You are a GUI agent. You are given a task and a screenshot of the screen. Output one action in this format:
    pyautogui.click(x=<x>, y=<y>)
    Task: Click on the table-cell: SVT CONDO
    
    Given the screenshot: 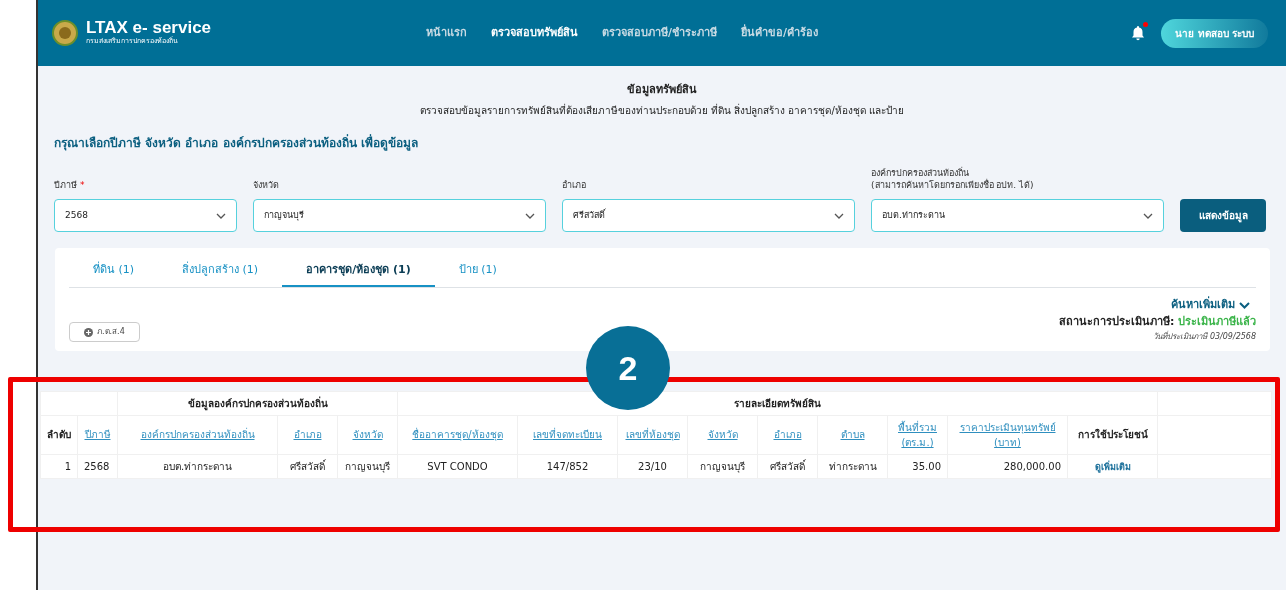 What is the action you would take?
    pyautogui.click(x=457, y=466)
    